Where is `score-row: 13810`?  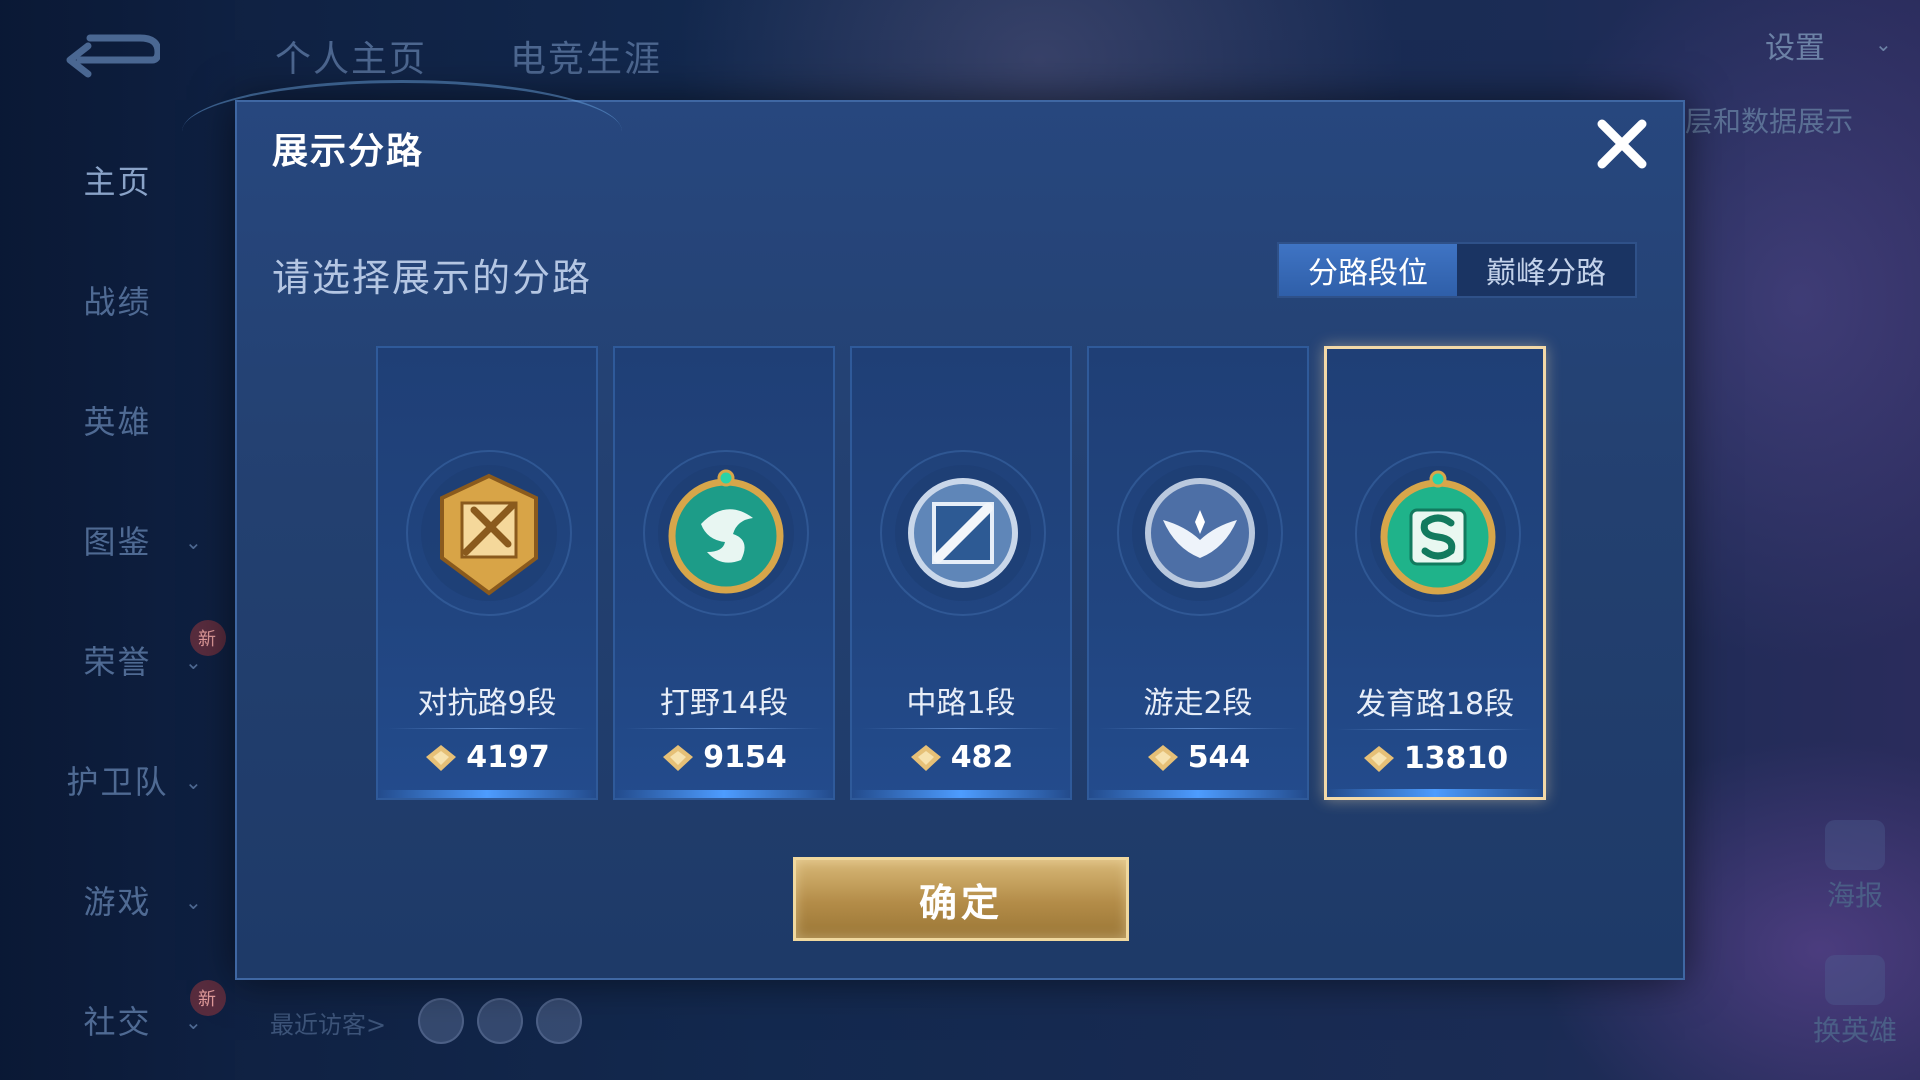 score-row: 13810 is located at coordinates (1435, 758).